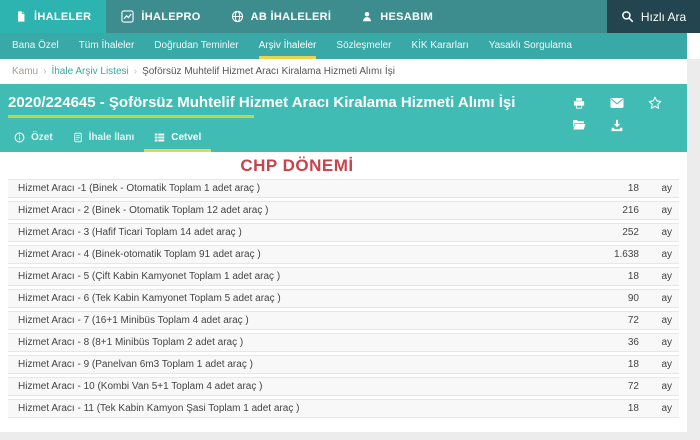 The width and height of the screenshot is (700, 440). Describe the element at coordinates (291, 16) in the screenshot. I see `nav-label: AB İHALELERİ` at that location.